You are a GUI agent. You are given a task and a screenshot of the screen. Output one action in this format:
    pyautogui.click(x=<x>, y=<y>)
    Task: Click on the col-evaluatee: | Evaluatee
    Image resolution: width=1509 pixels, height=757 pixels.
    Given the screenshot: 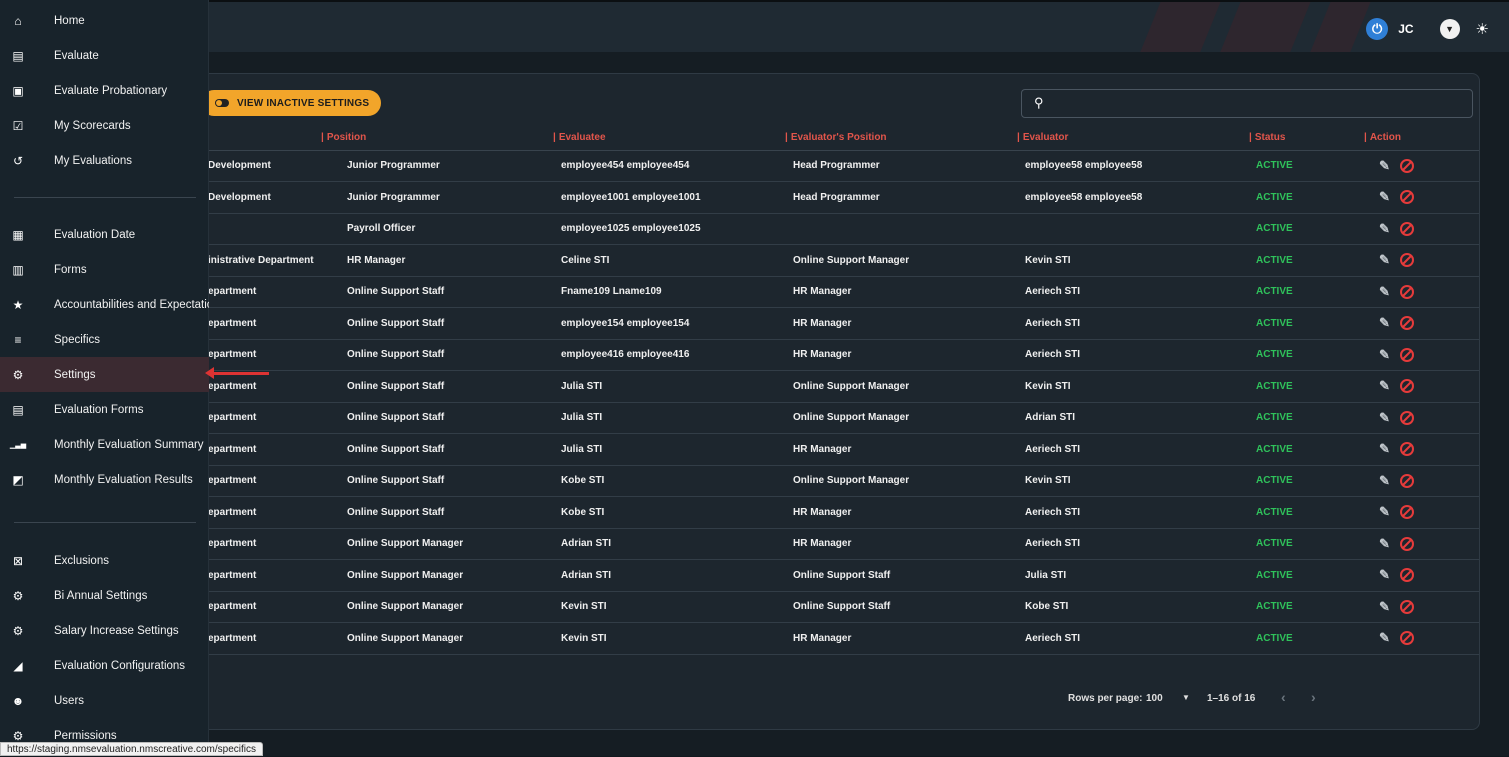 What is the action you would take?
    pyautogui.click(x=669, y=138)
    